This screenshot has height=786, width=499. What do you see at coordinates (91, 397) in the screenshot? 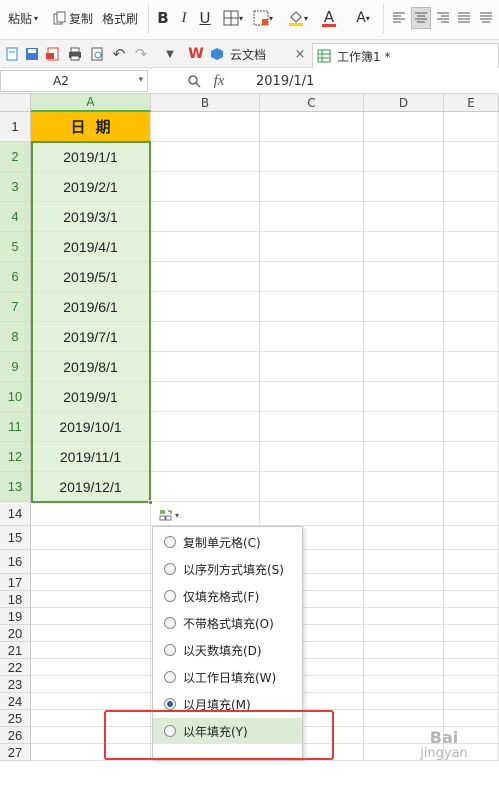
I see `date-cell: 2019/9/1` at bounding box center [91, 397].